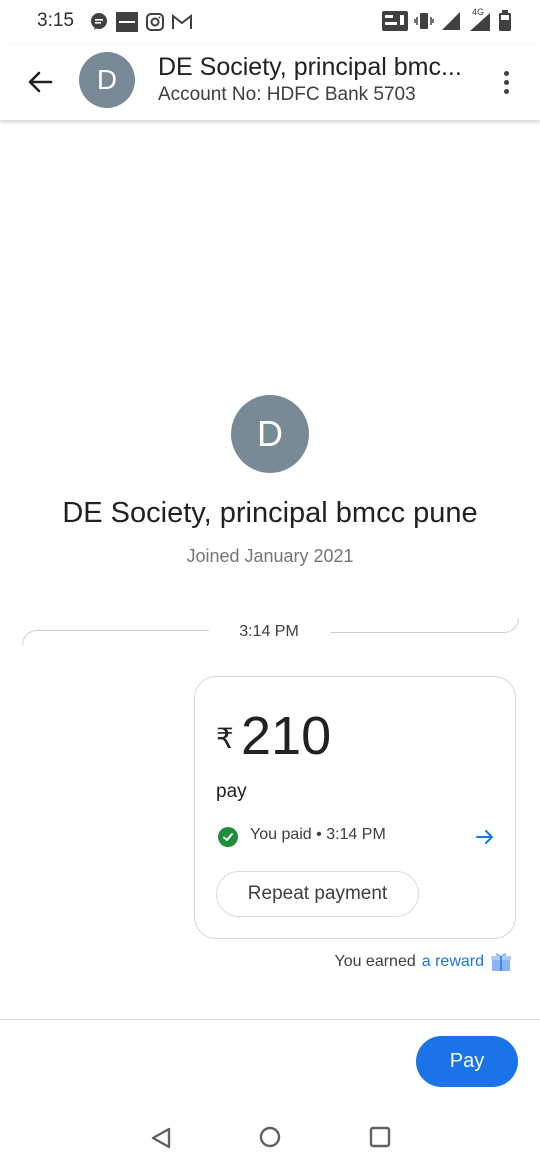 The height and width of the screenshot is (1170, 540). Describe the element at coordinates (453, 962) in the screenshot. I see `reward-link: a reward` at that location.